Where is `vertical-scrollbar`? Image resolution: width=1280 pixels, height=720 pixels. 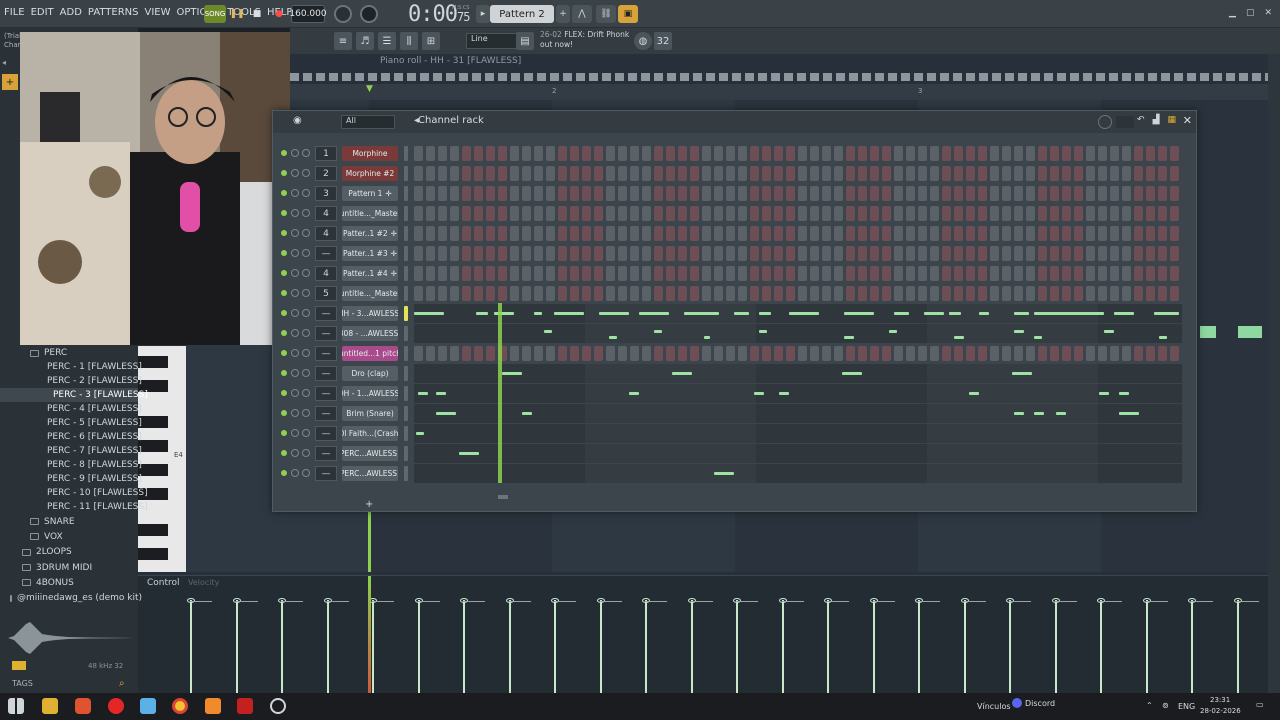
vertical-scrollbar is located at coordinates (1274, 373).